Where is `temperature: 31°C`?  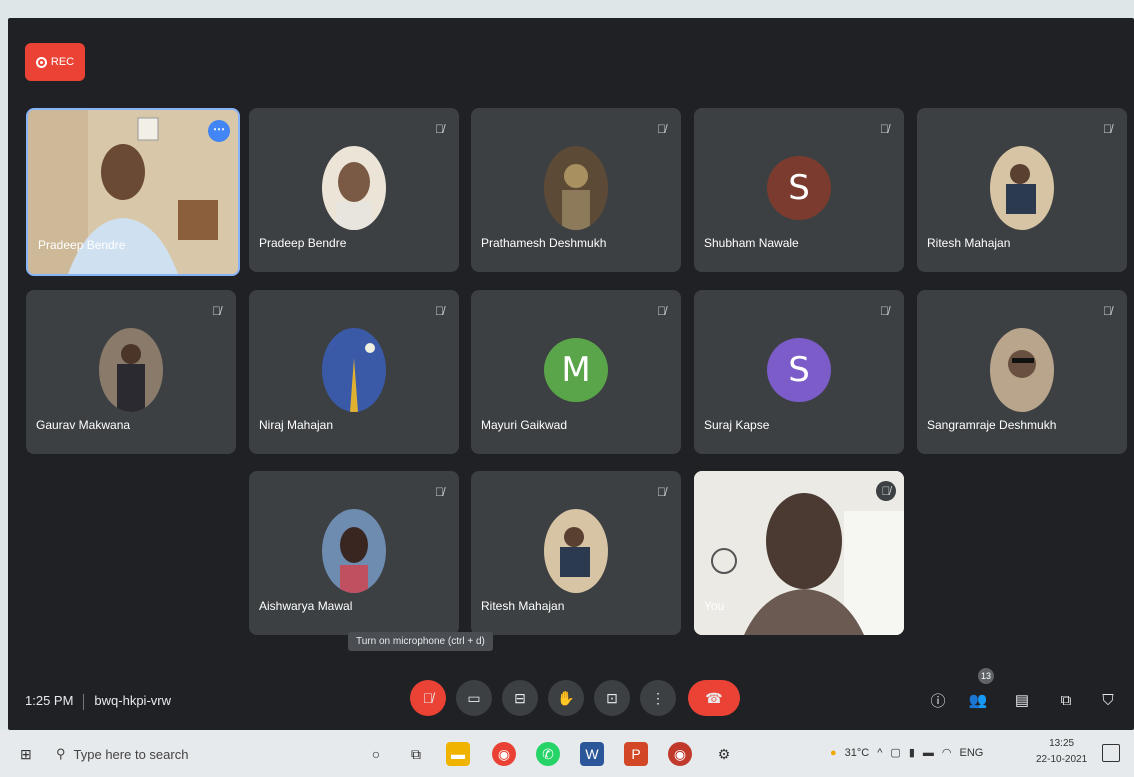
temperature: 31°C is located at coordinates (857, 753).